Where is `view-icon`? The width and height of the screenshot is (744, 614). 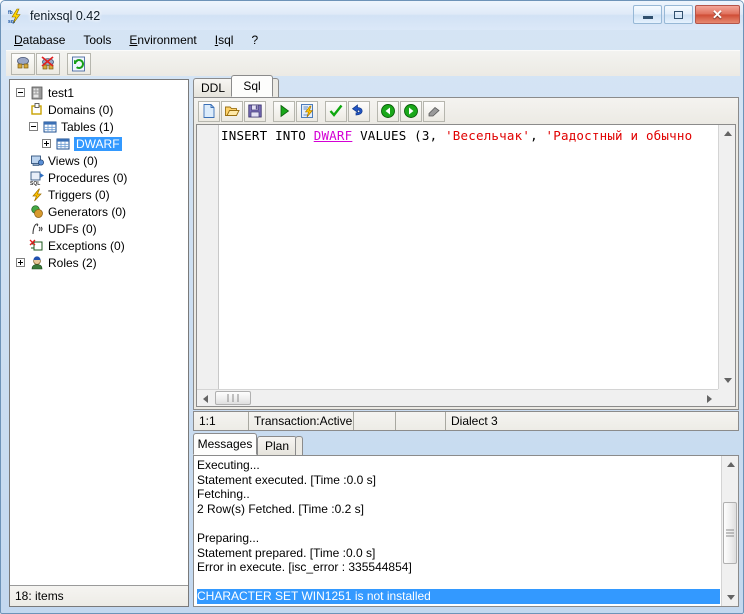
view-icon is located at coordinates (37, 161).